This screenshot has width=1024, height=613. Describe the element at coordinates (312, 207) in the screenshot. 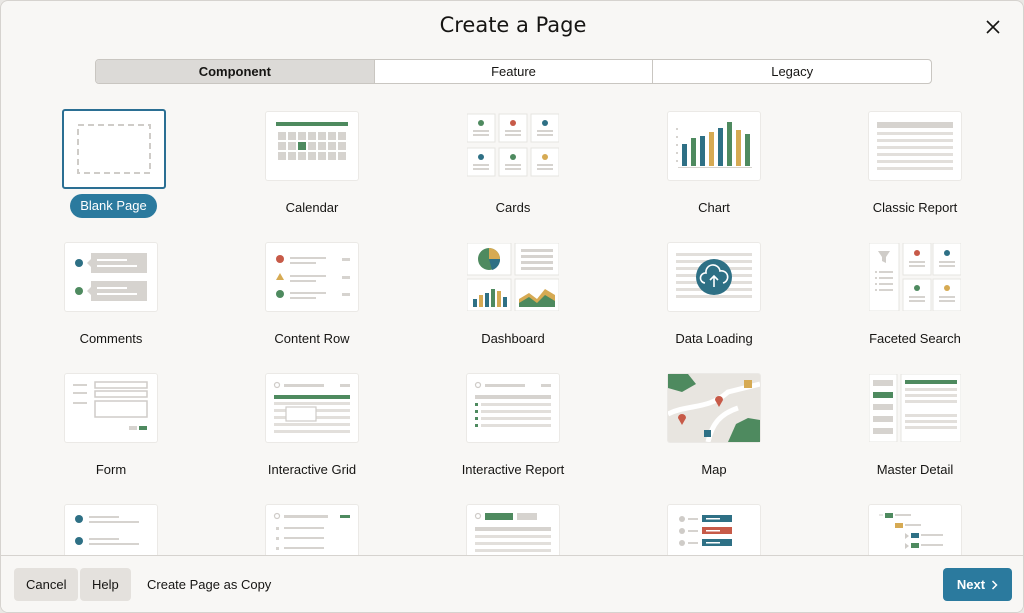

I see `calendar-label: Calendar` at that location.